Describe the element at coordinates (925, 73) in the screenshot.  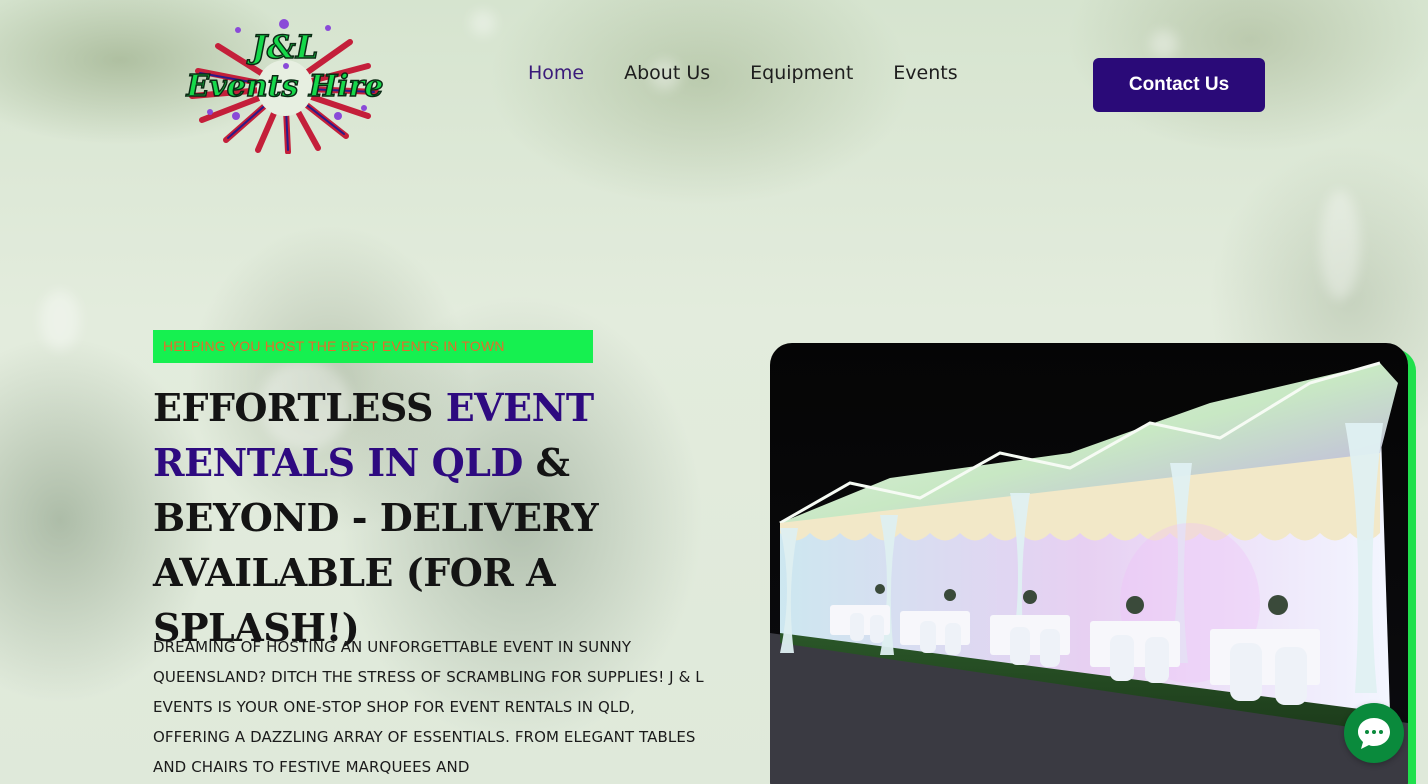
I see `nav-item-events: Events` at that location.